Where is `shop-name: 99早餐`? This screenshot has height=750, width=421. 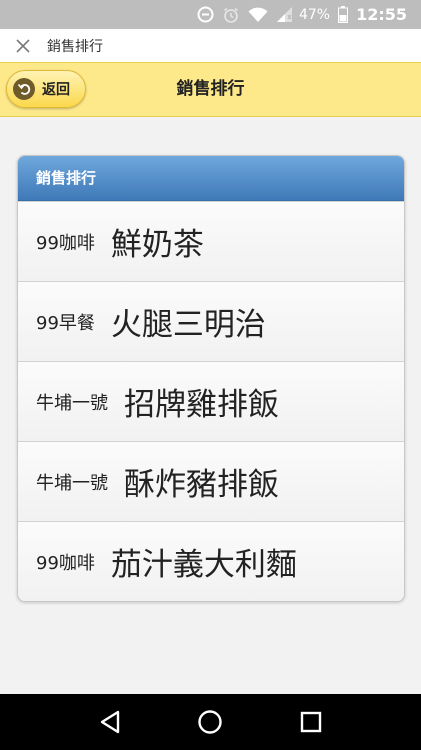 shop-name: 99早餐 is located at coordinates (65, 323).